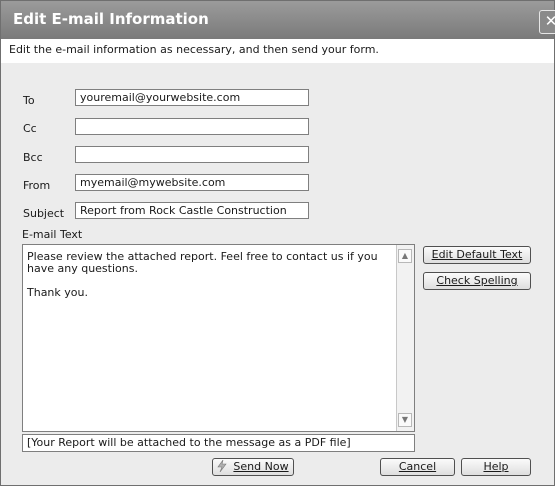 This screenshot has height=486, width=555. I want to click on cancel-button: Cancel, so click(417, 467).